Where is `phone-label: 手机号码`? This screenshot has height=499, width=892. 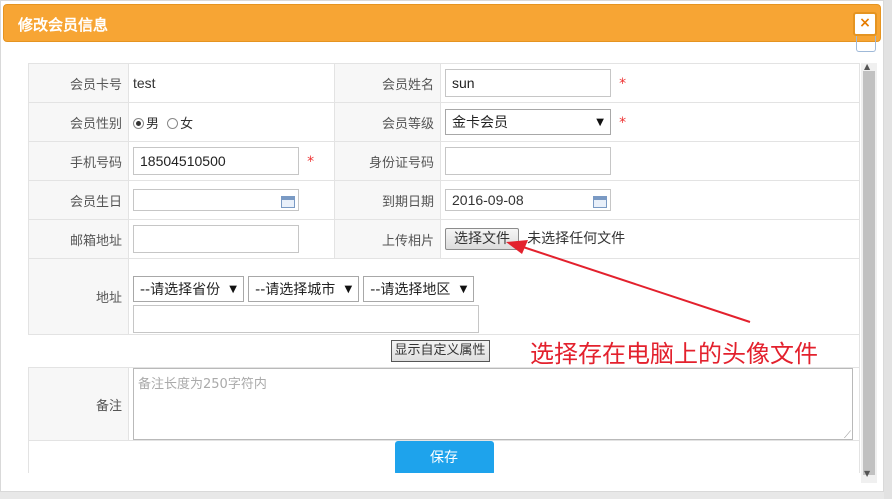 phone-label: 手机号码 is located at coordinates (78, 161).